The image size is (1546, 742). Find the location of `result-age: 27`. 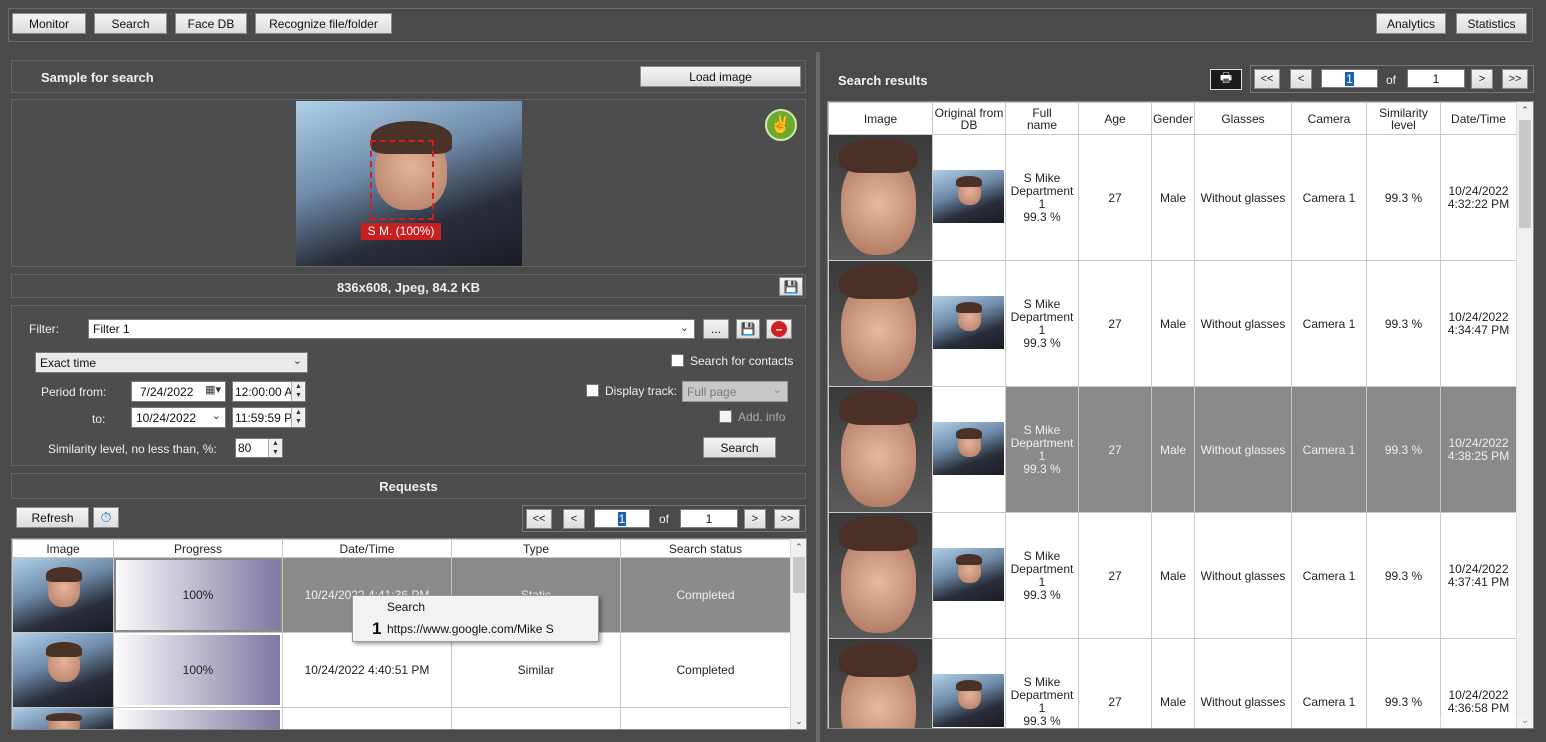

result-age: 27 is located at coordinates (1115, 323).